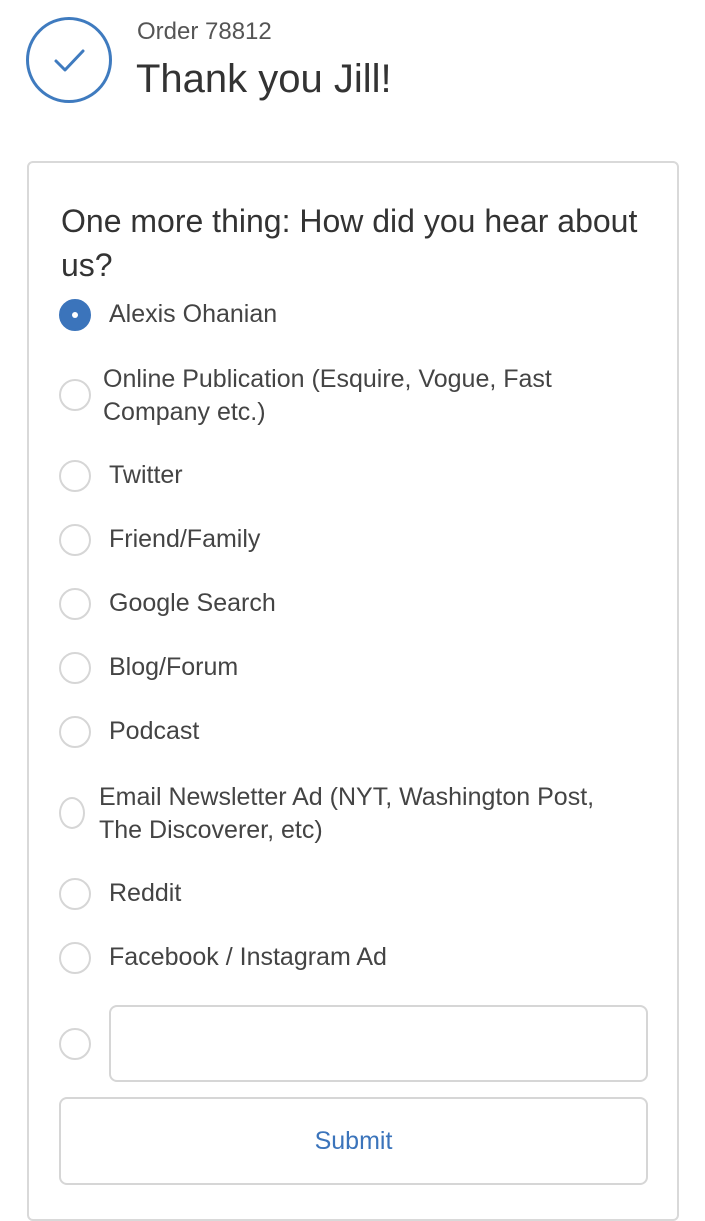  I want to click on order-header: Order 78812 Thank you Jill!, so click(352, 70).